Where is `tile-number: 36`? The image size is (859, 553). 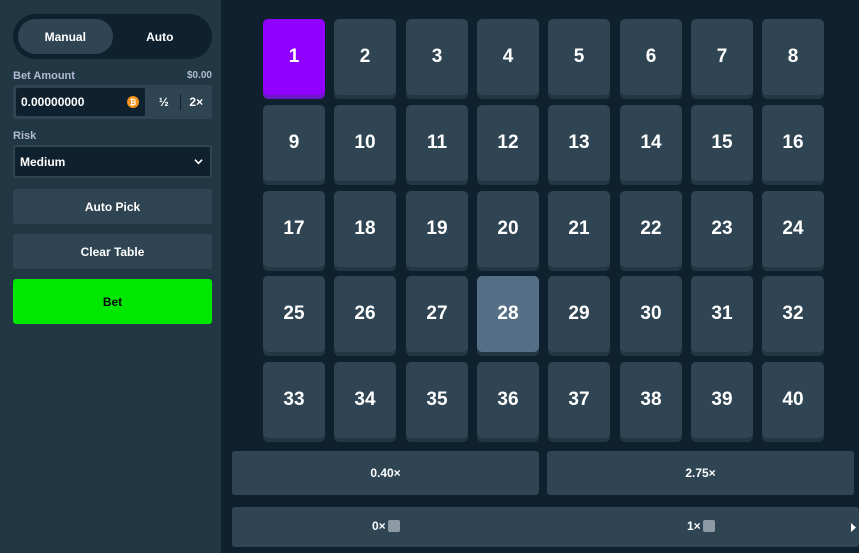 tile-number: 36 is located at coordinates (508, 400).